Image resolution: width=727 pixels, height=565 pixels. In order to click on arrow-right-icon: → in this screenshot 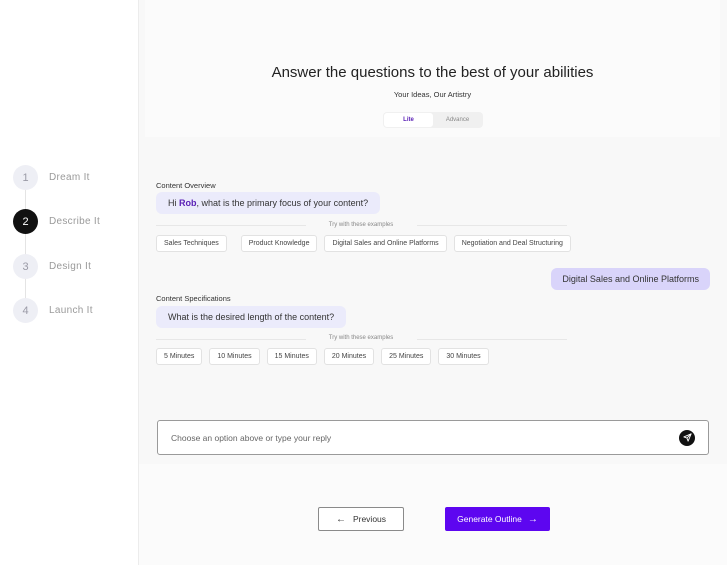, I will do `click(532, 519)`.